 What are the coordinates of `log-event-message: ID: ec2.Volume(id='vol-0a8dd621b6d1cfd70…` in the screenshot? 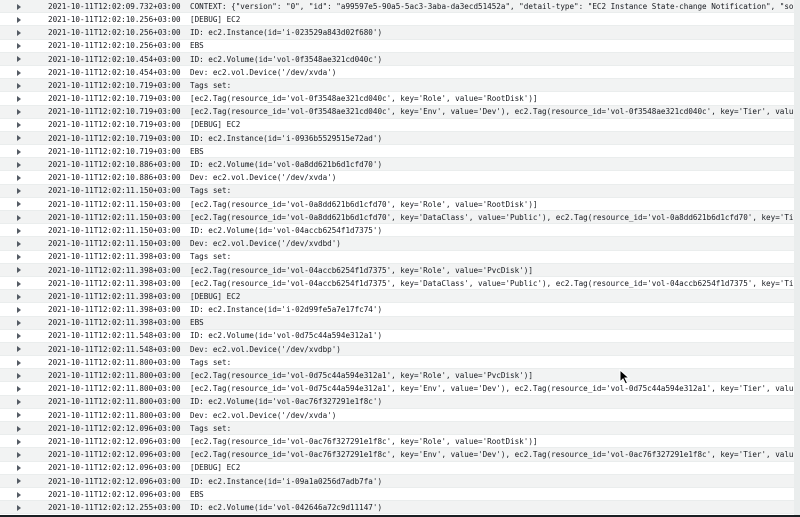 It's located at (286, 165).